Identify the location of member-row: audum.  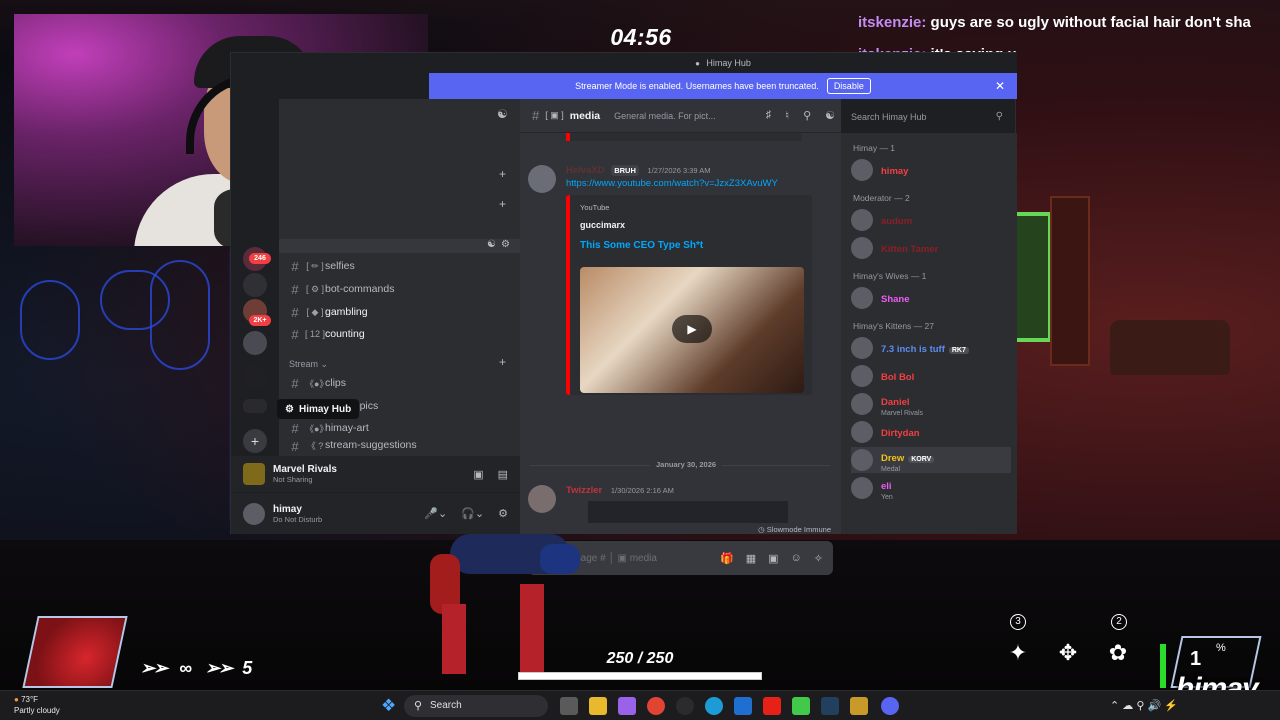
(931, 220).